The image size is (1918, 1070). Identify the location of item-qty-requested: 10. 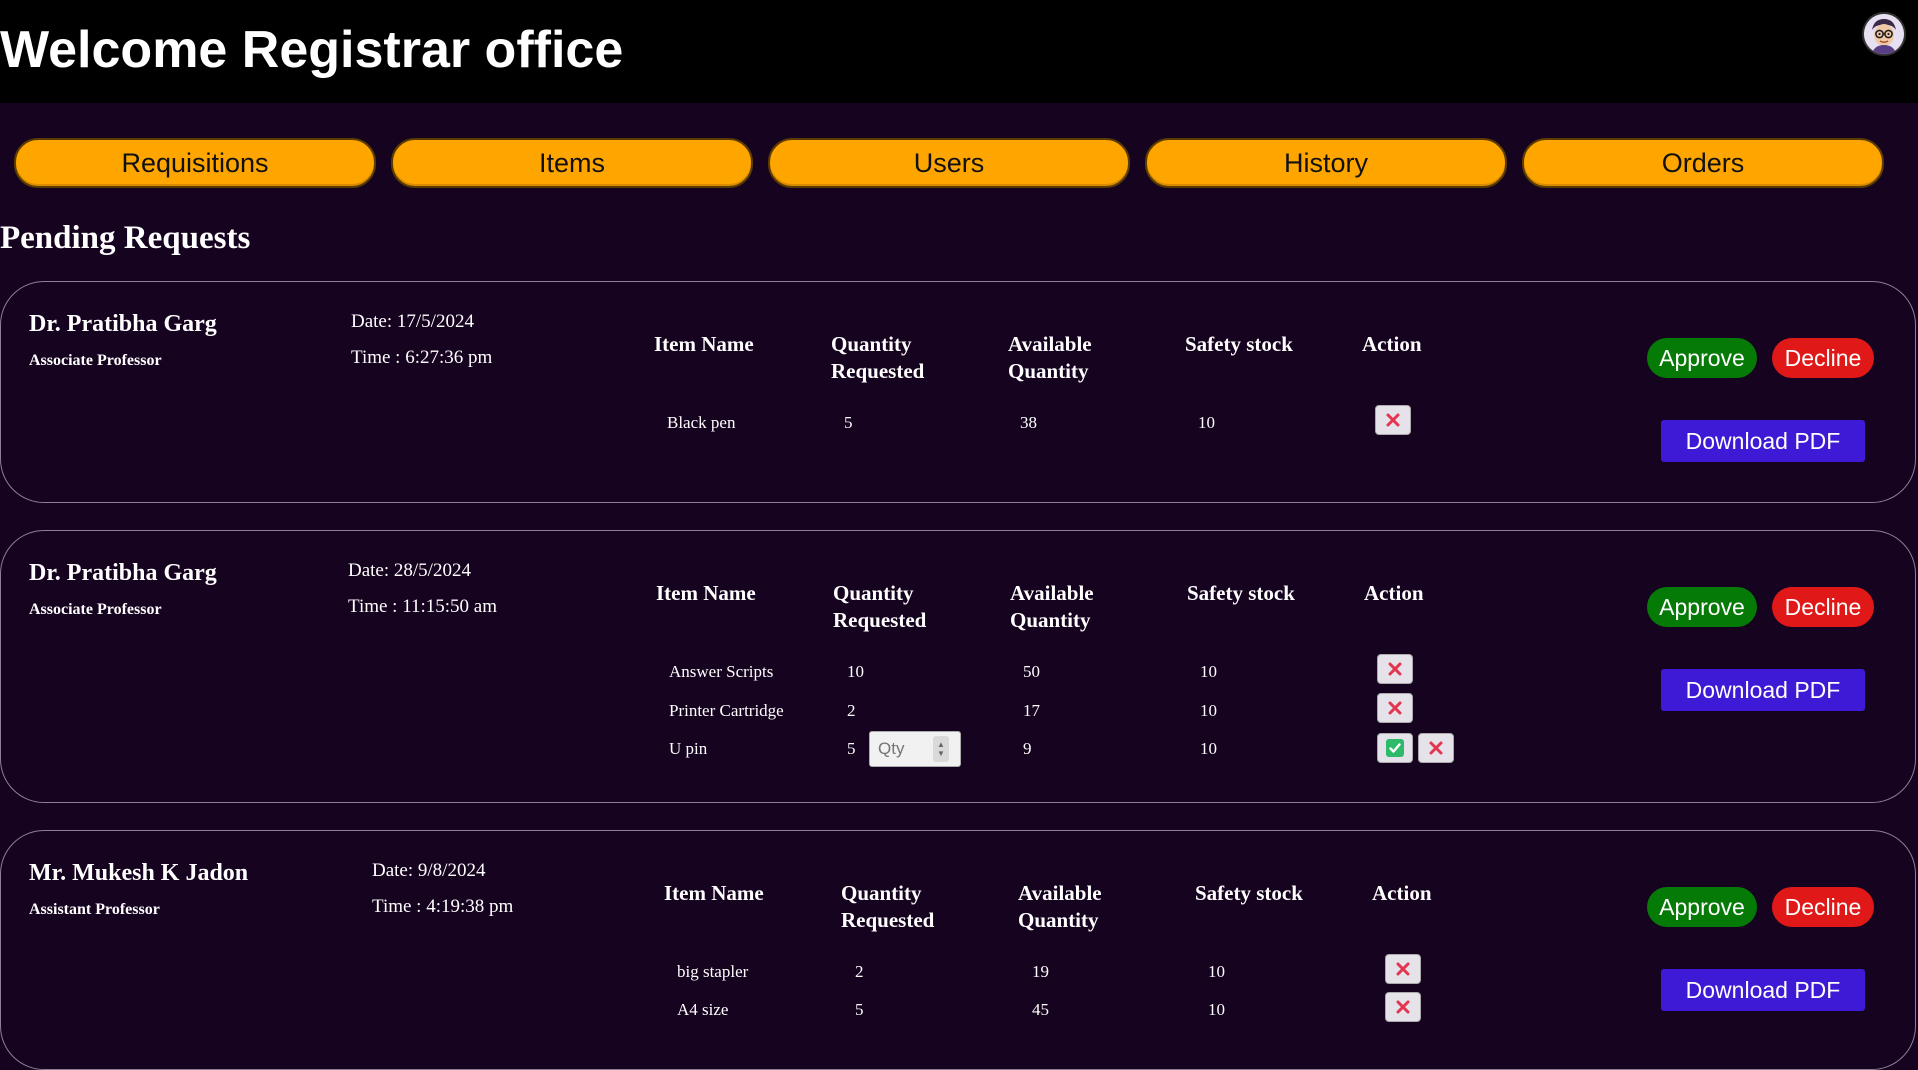
(855, 671).